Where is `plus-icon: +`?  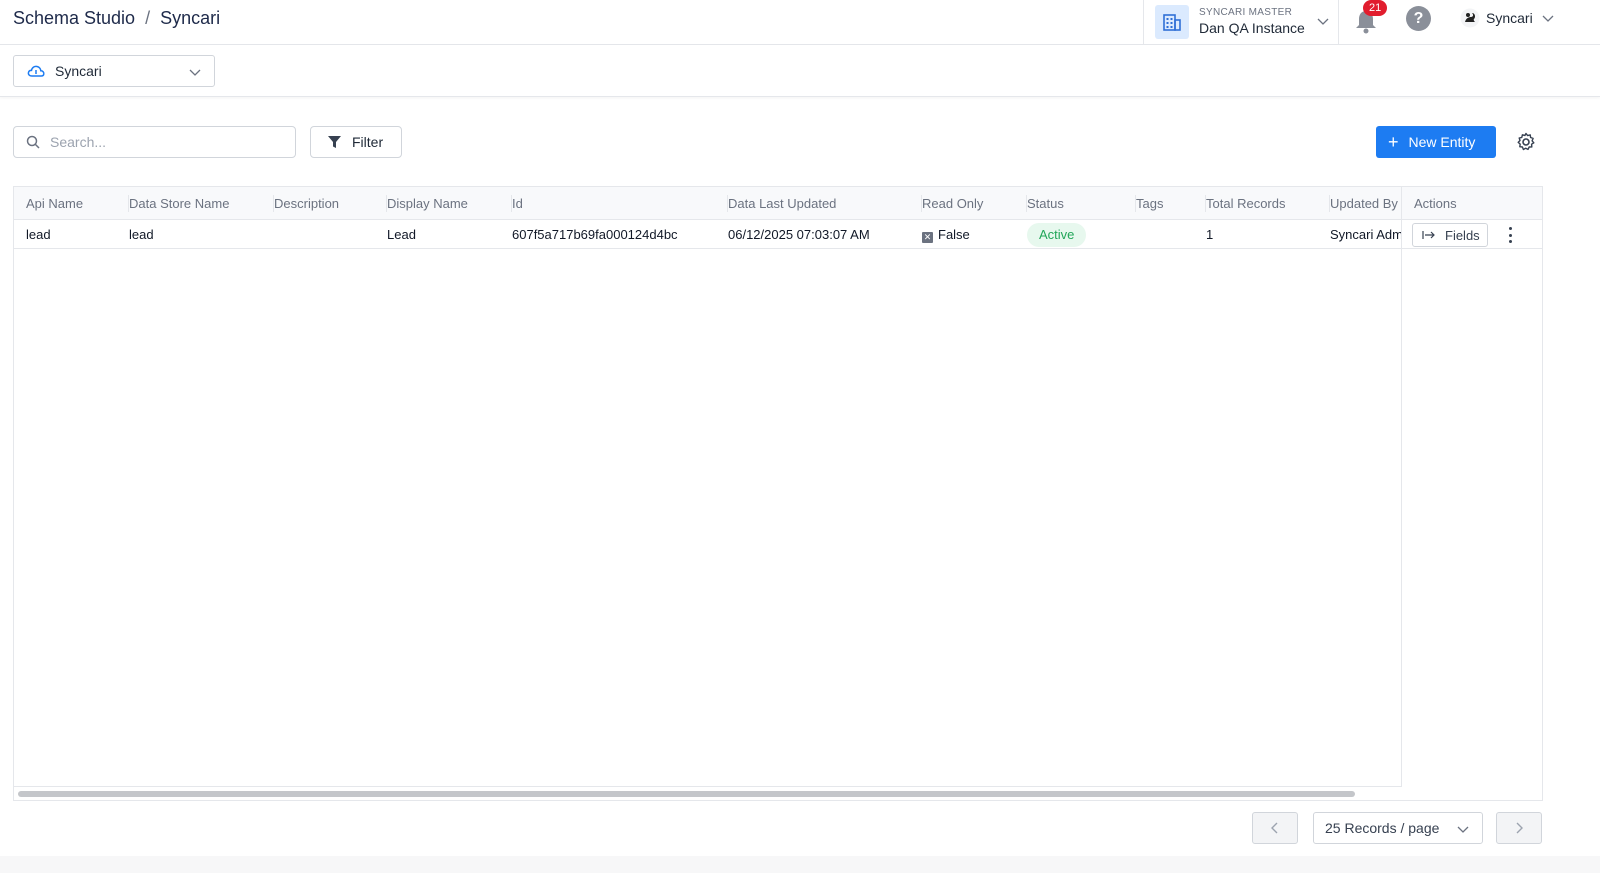 plus-icon: + is located at coordinates (1393, 142).